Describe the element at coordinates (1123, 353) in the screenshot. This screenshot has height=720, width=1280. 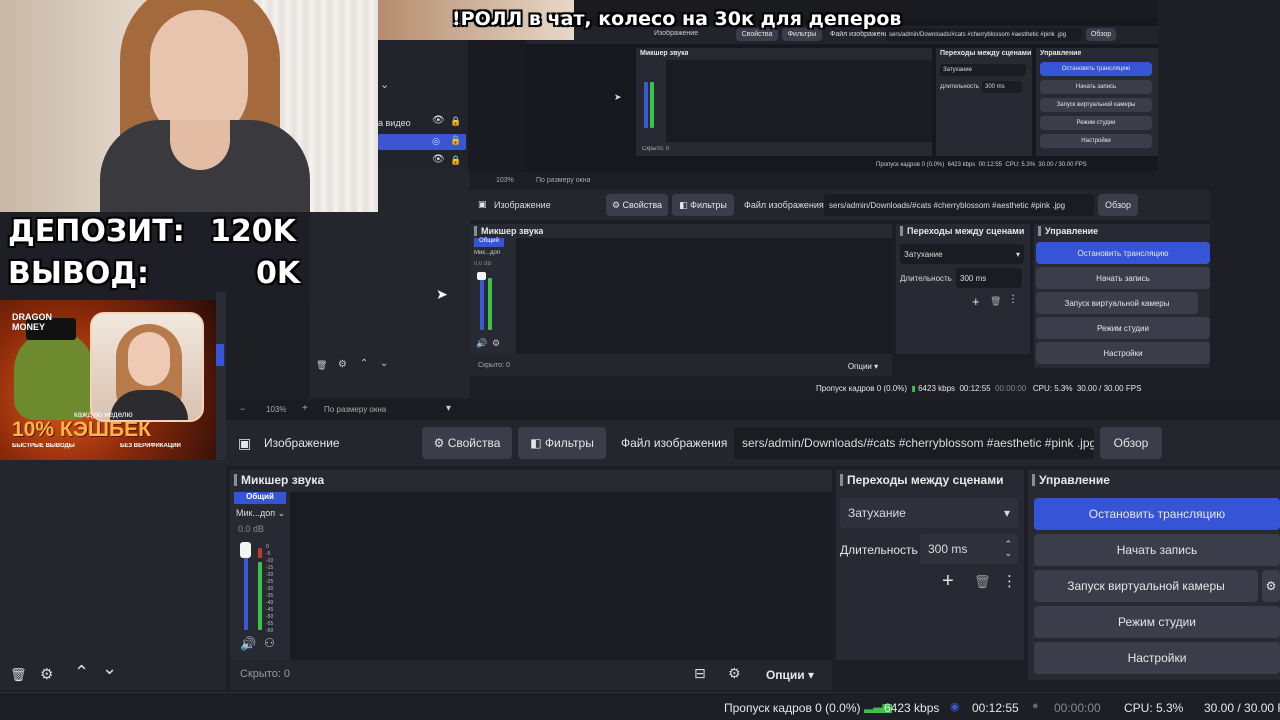
I see `level2-settings-button: Настройки` at that location.